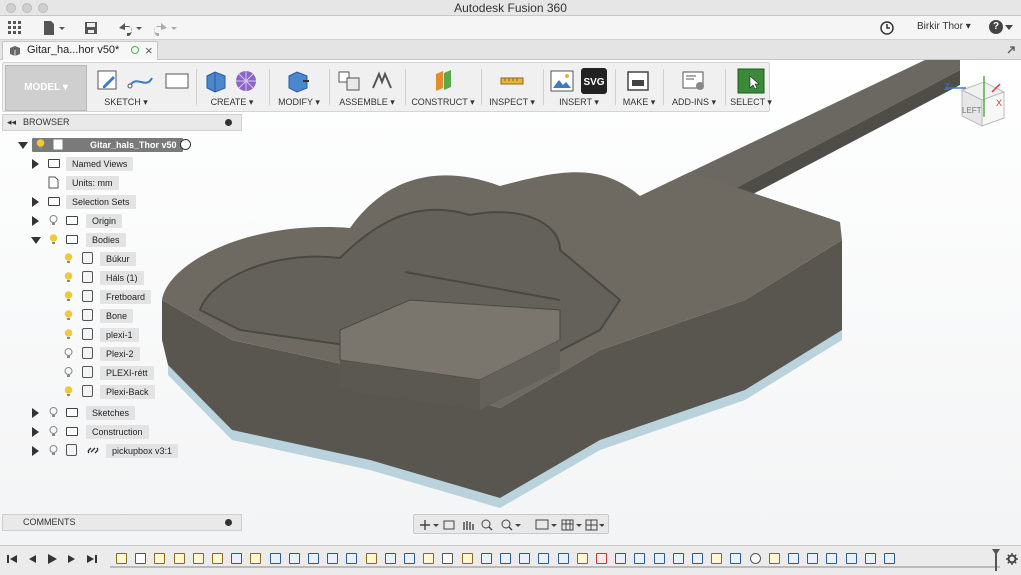  Describe the element at coordinates (751, 81) in the screenshot. I see `select-arrow-icon` at that location.